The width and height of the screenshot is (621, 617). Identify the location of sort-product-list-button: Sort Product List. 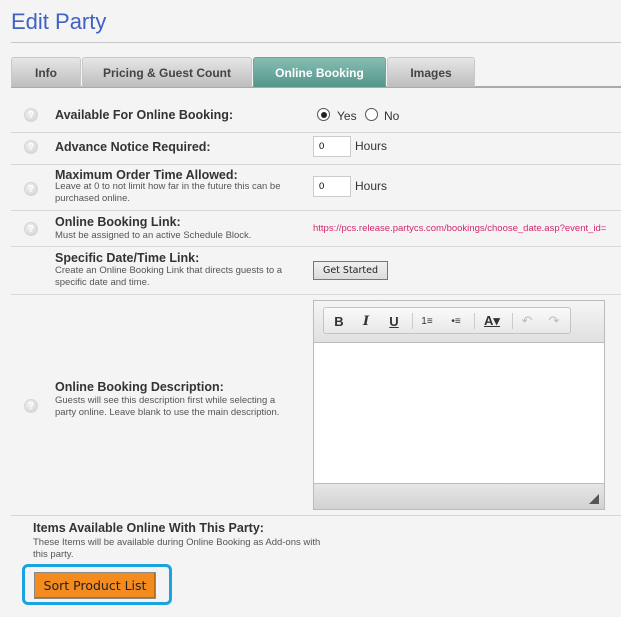
(95, 585).